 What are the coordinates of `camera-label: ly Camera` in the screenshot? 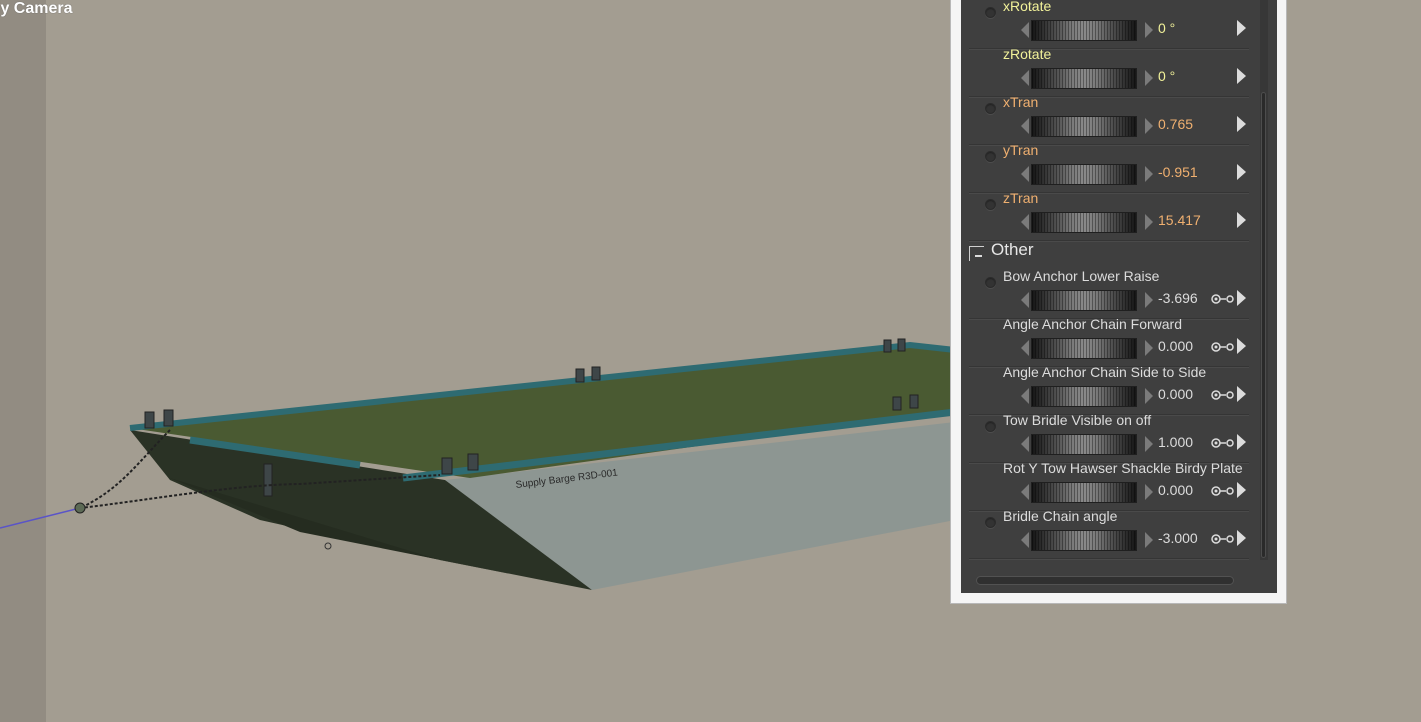 It's located at (36, 8).